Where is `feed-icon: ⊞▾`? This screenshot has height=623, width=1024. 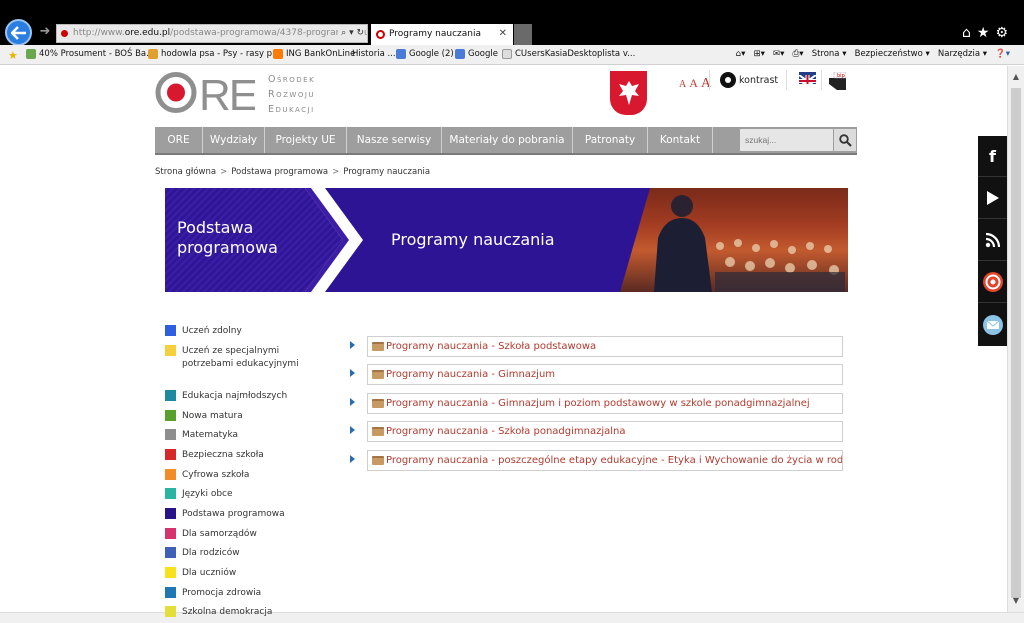 feed-icon: ⊞▾ is located at coordinates (759, 54).